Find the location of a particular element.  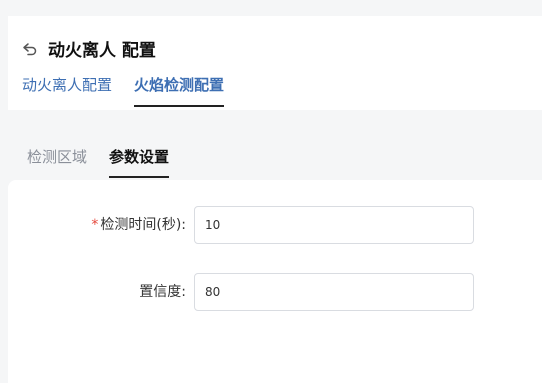

form-row-detection-time: * 检测时间(秒): 10 is located at coordinates (275, 225).